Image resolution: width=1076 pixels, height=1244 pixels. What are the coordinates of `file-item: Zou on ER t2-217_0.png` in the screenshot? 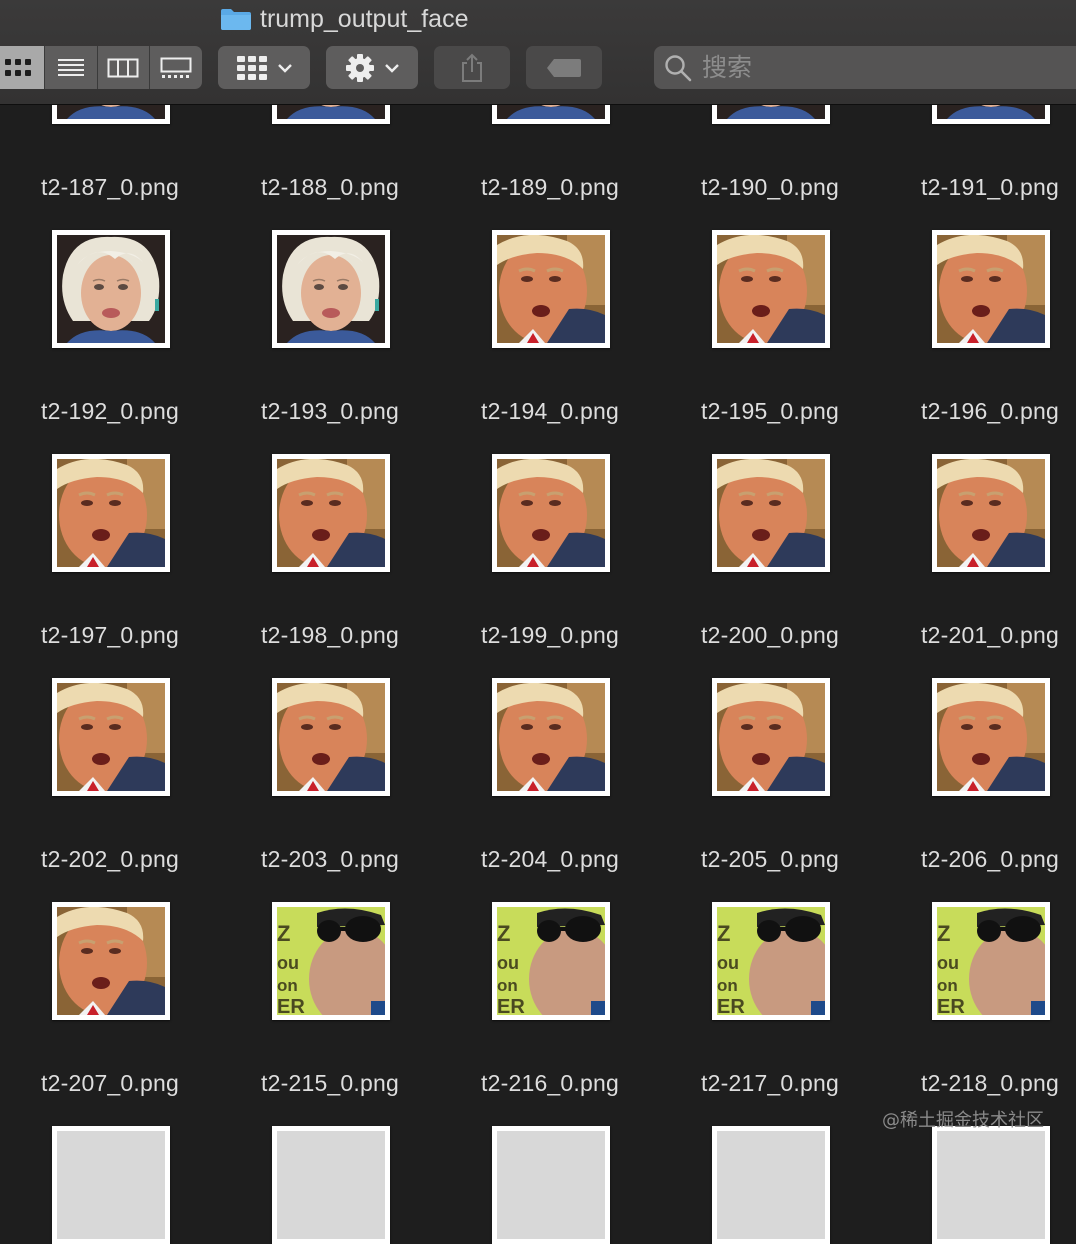 It's located at (770, 932).